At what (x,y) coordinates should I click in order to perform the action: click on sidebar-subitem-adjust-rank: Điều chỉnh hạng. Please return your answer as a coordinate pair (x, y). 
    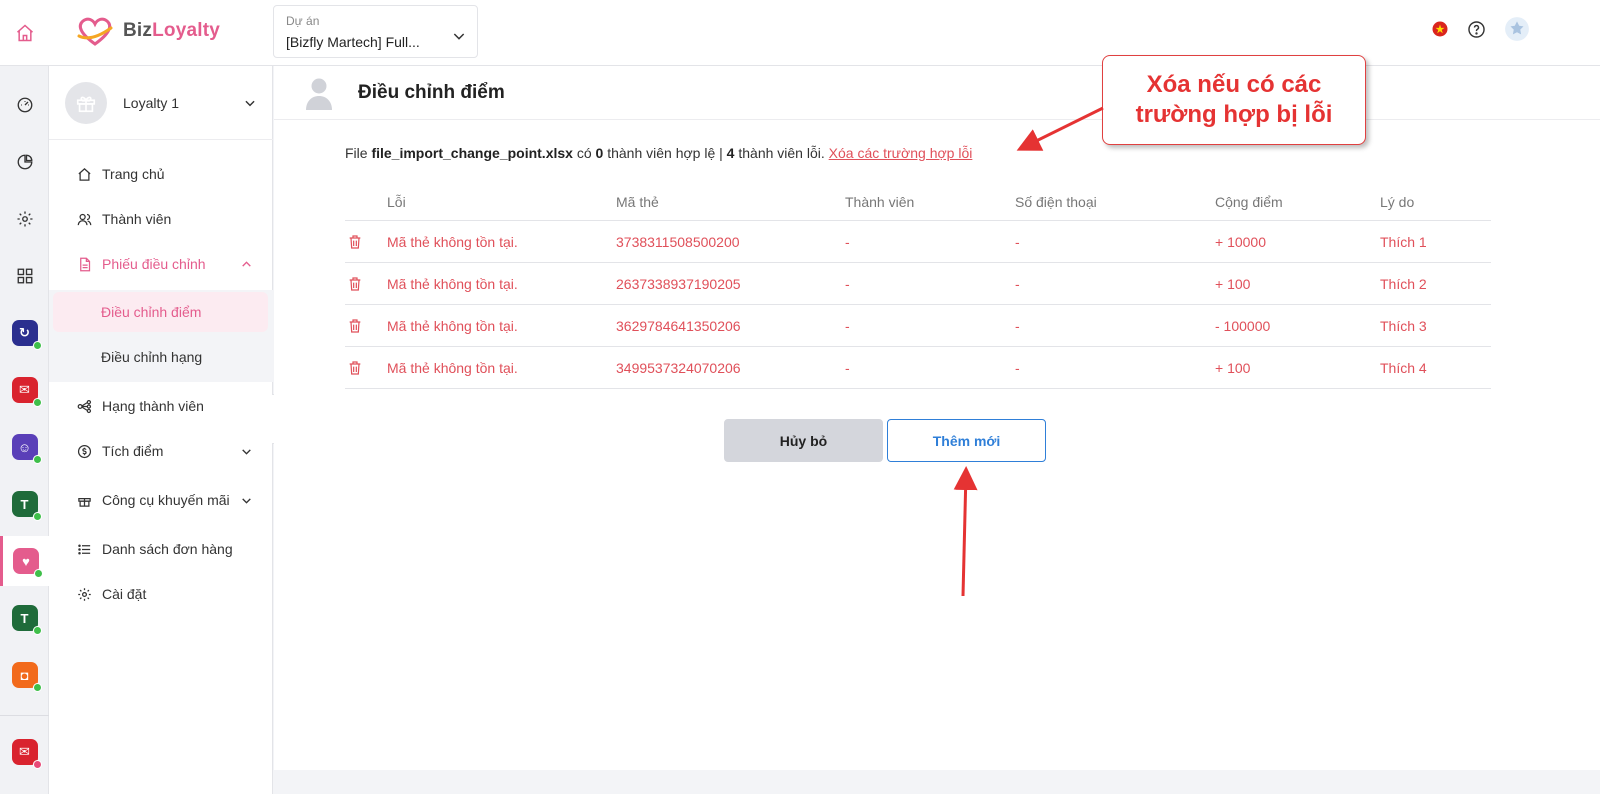
    Looking at the image, I should click on (160, 357).